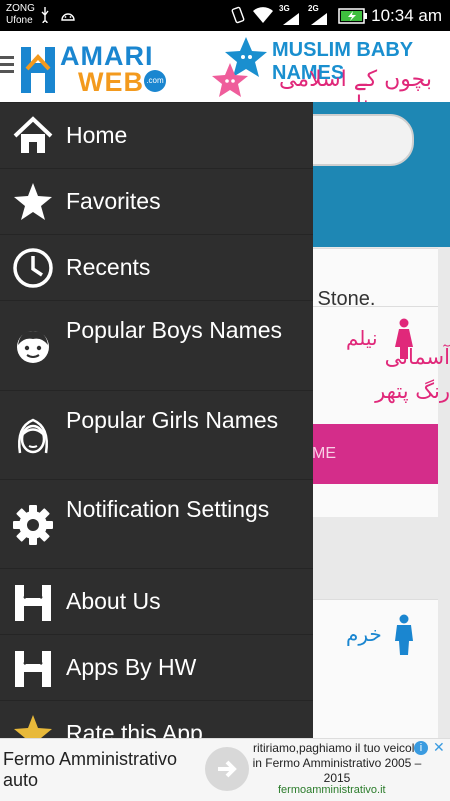  Describe the element at coordinates (19, 20) in the screenshot. I see `carrier-2: Ufone` at that location.